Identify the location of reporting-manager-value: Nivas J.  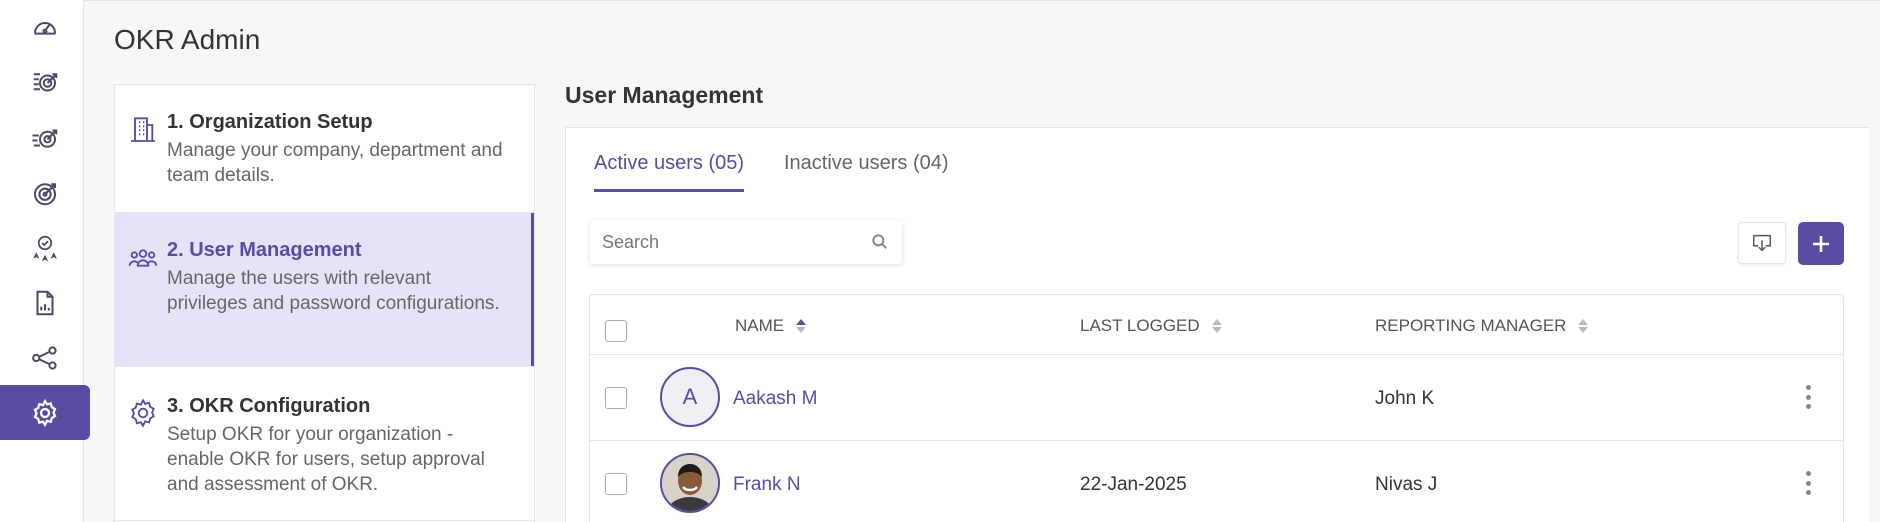
(1406, 484).